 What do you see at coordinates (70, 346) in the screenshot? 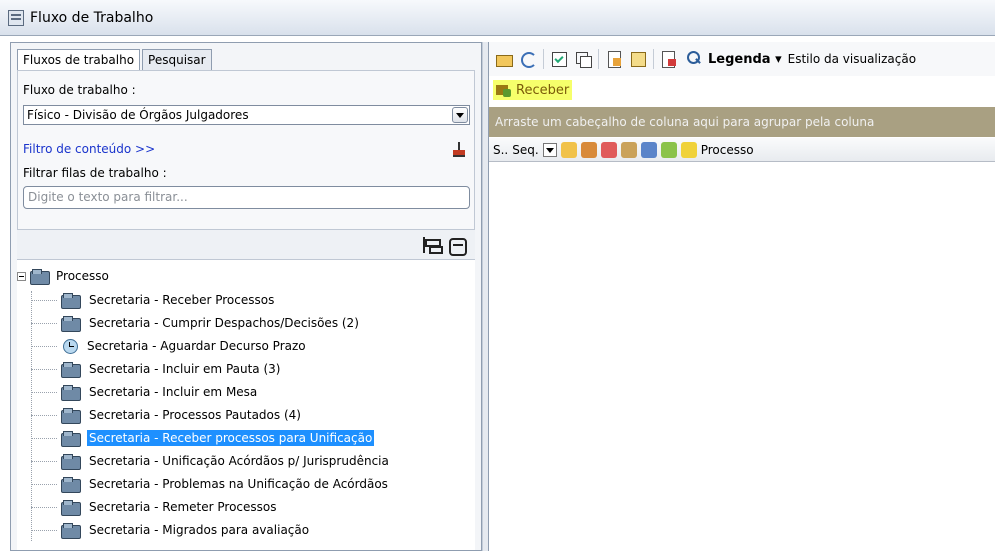
I see `clock-icon` at bounding box center [70, 346].